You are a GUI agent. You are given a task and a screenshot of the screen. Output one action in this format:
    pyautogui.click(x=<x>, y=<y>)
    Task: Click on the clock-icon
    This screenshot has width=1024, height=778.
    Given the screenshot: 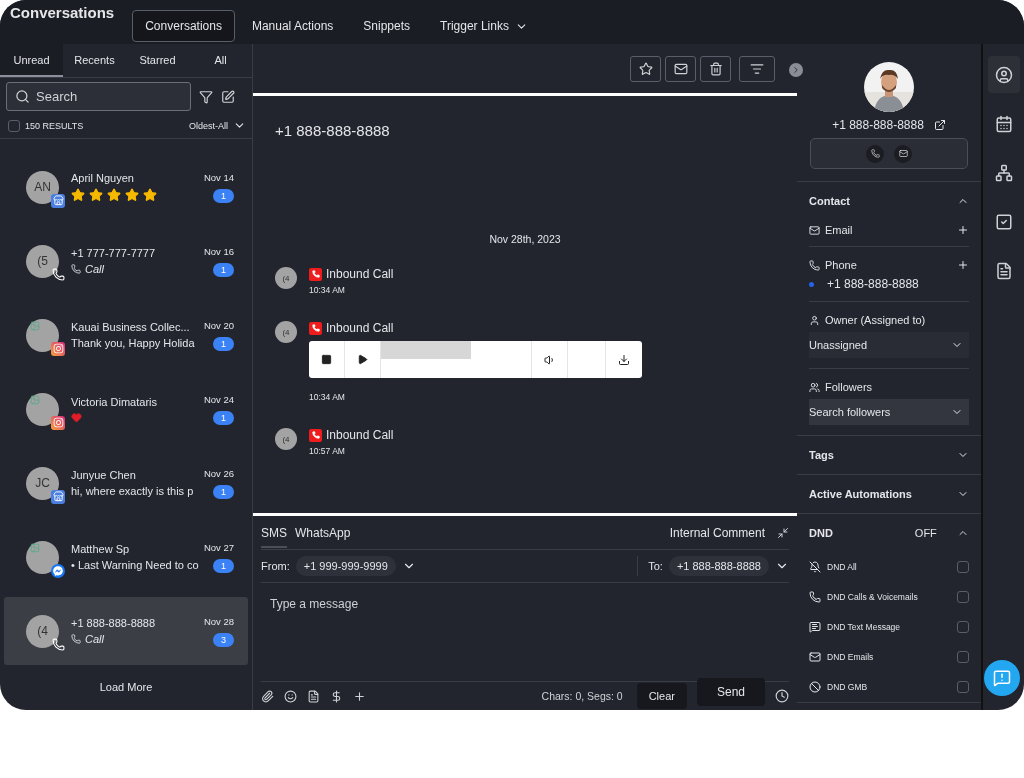 What is the action you would take?
    pyautogui.click(x=782, y=696)
    